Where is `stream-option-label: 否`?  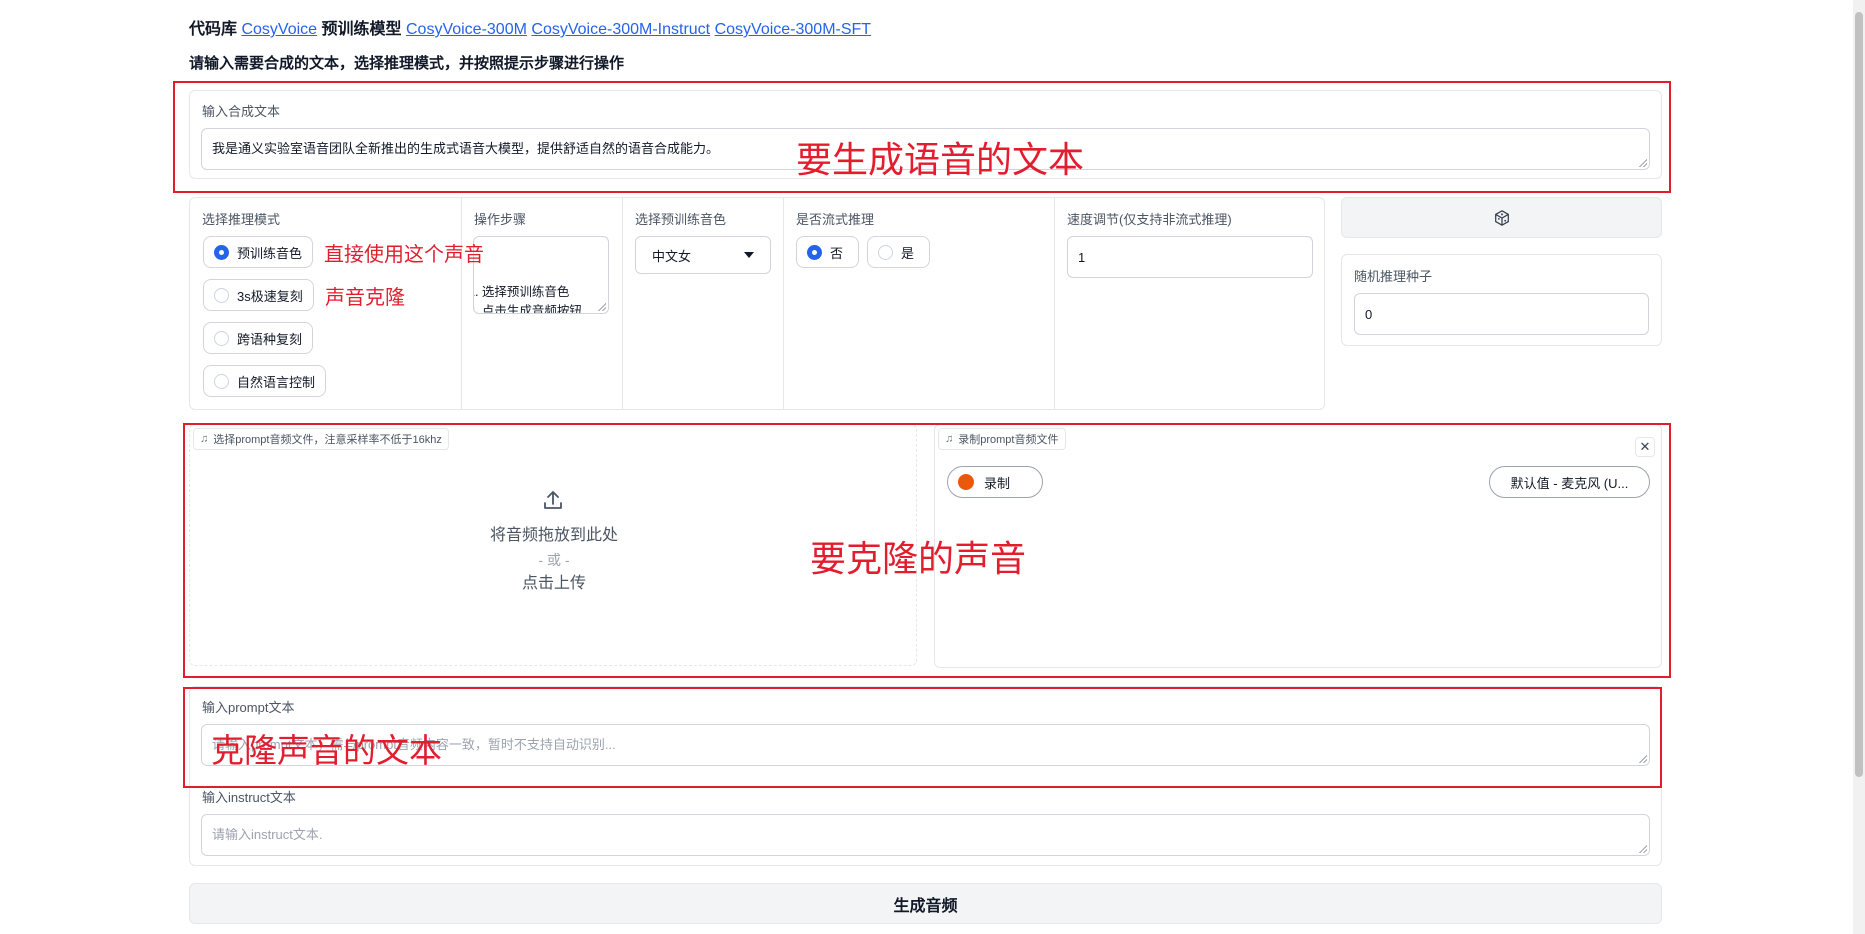
stream-option-label: 否 is located at coordinates (837, 253).